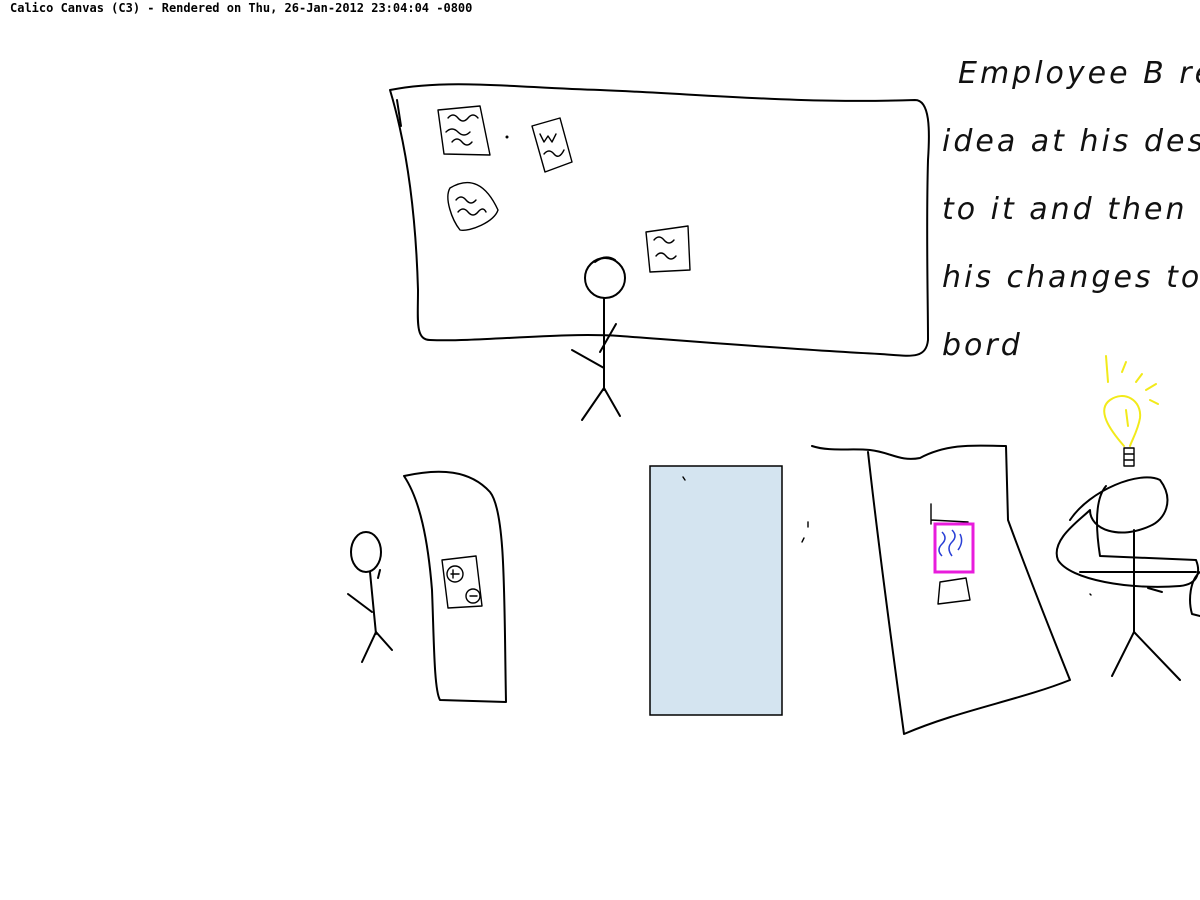 This screenshot has width=1200, height=900. I want to click on note-line: Employee B reviews, so click(1079, 73).